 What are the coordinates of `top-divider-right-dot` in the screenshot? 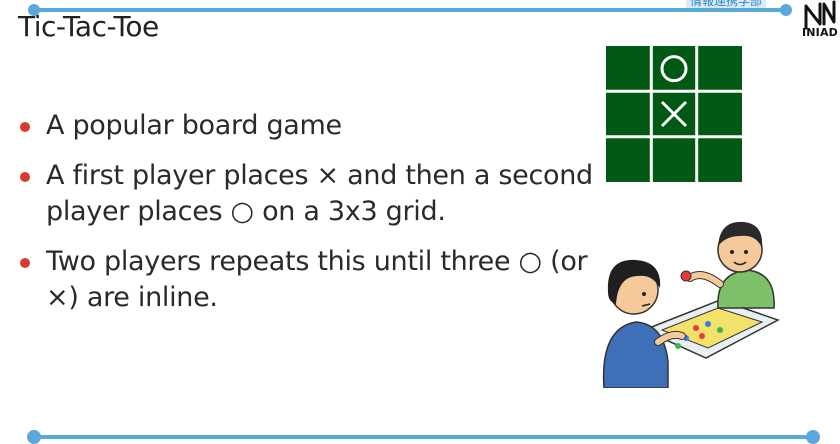 It's located at (786, 10).